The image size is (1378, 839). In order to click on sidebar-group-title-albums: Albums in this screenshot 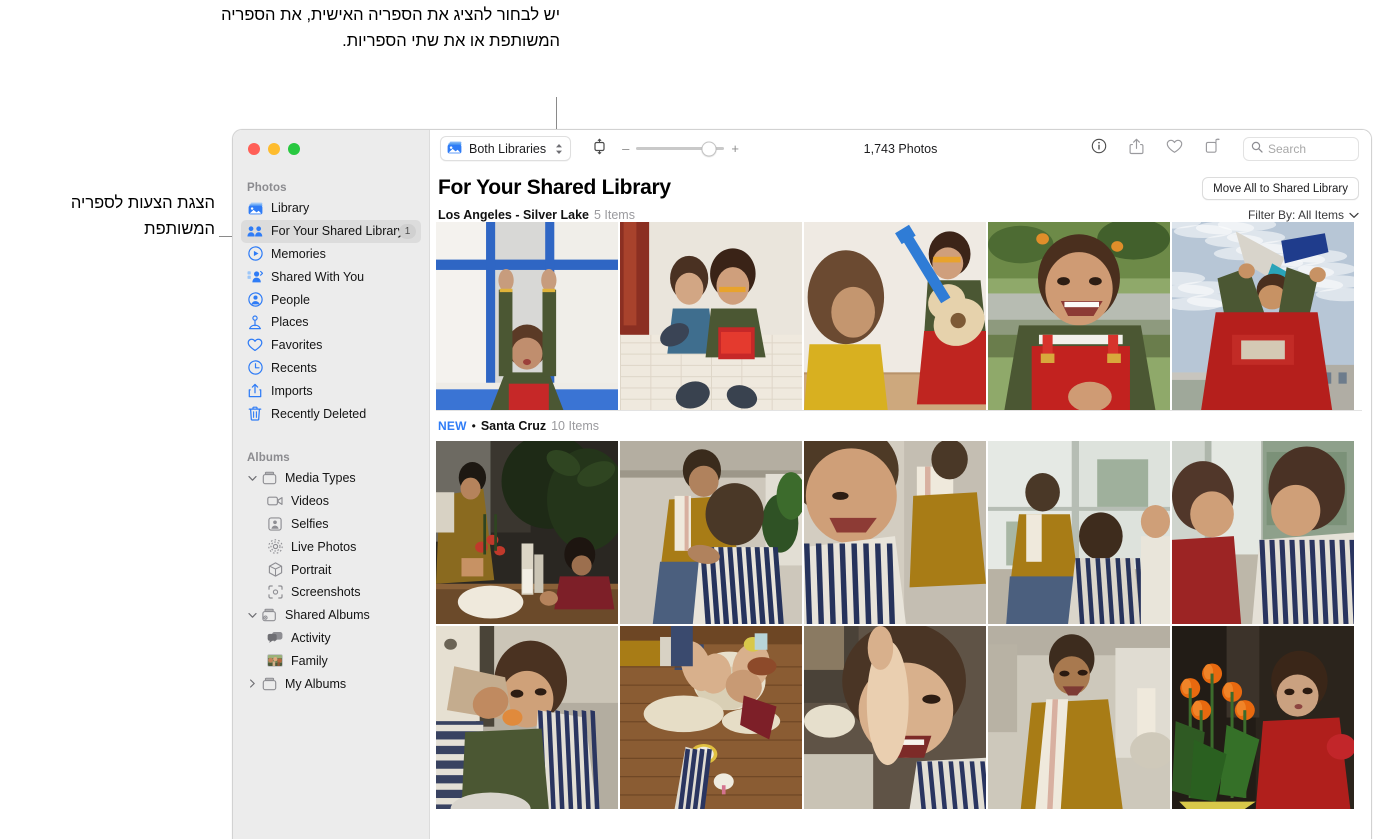, I will do `click(268, 457)`.